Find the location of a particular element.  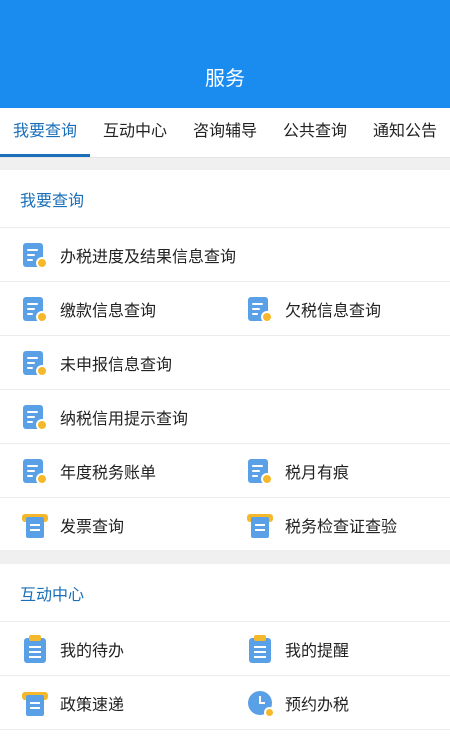

menu-item-label: 办税进度及结果信息查询 is located at coordinates (148, 256).